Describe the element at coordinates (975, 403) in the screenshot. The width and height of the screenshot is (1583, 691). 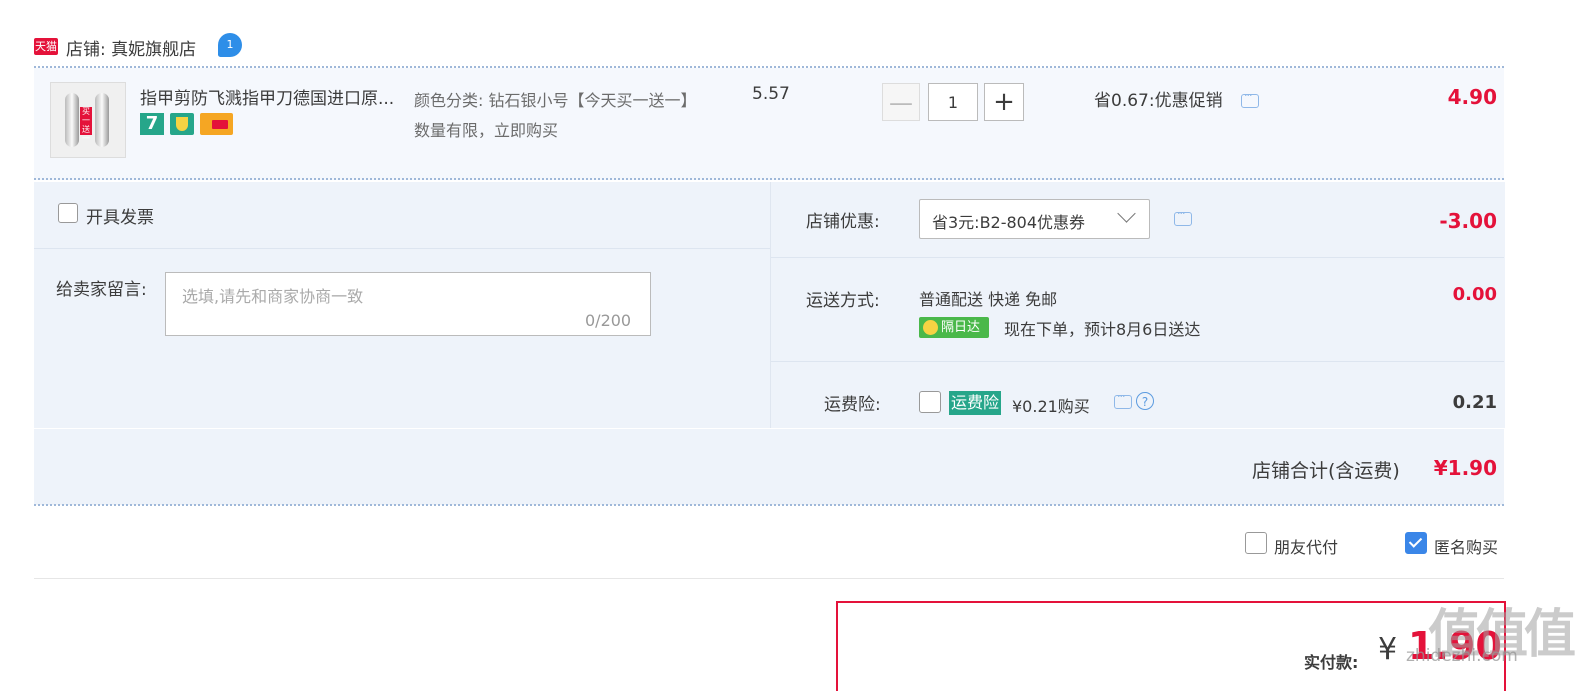
I see `insurance-tag: 运费险` at that location.